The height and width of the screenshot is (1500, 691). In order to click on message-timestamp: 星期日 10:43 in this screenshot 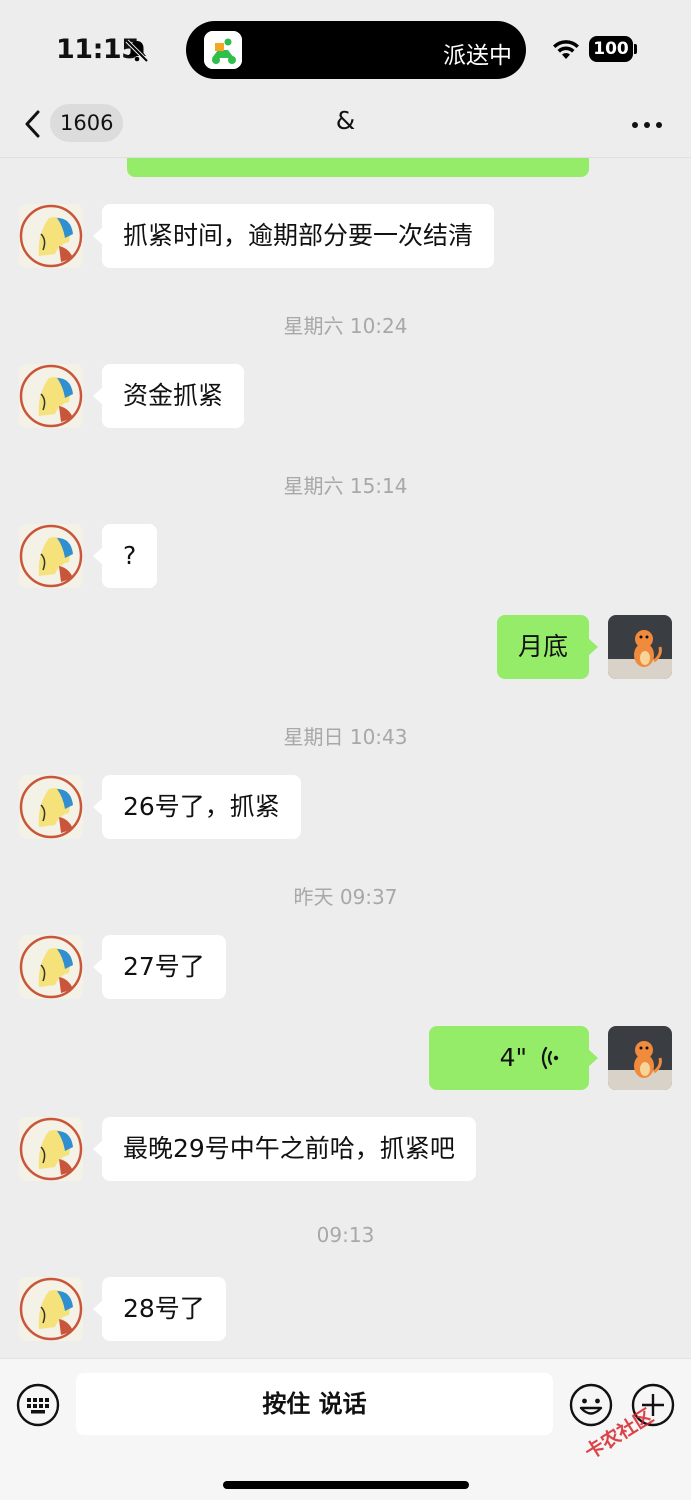, I will do `click(345, 737)`.